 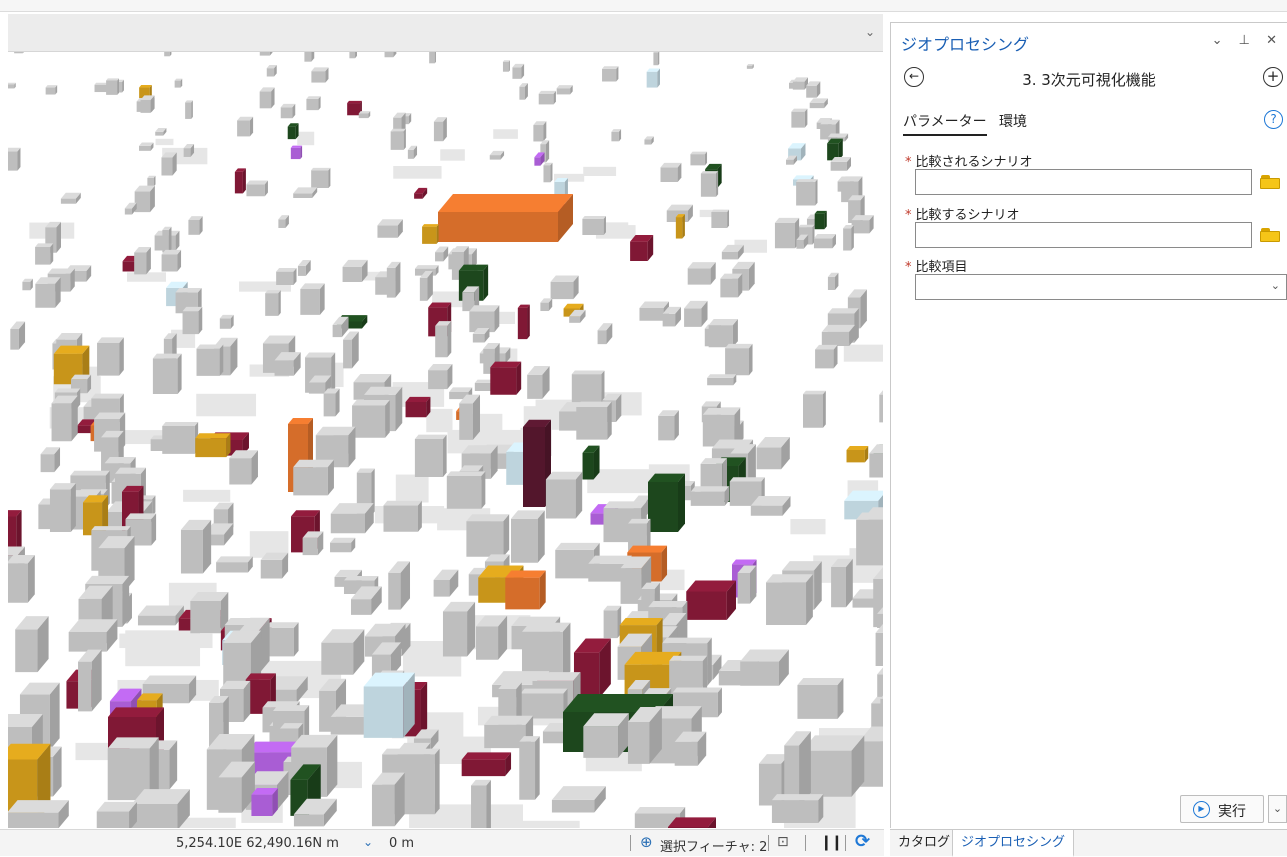 What do you see at coordinates (831, 842) in the screenshot?
I see `pause-icon: ❙❙` at bounding box center [831, 842].